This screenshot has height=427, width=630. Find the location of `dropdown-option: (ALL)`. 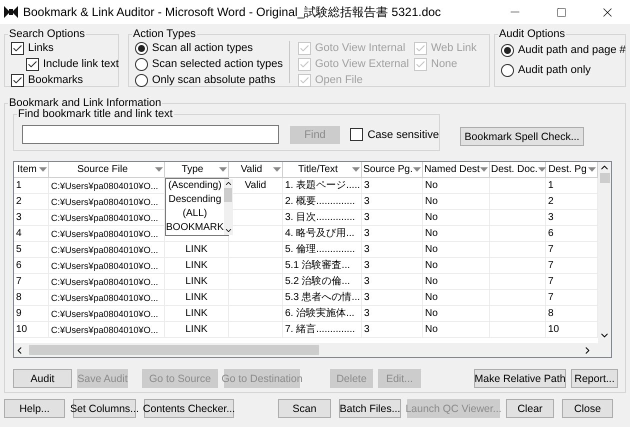

dropdown-option: (ALL) is located at coordinates (195, 214).